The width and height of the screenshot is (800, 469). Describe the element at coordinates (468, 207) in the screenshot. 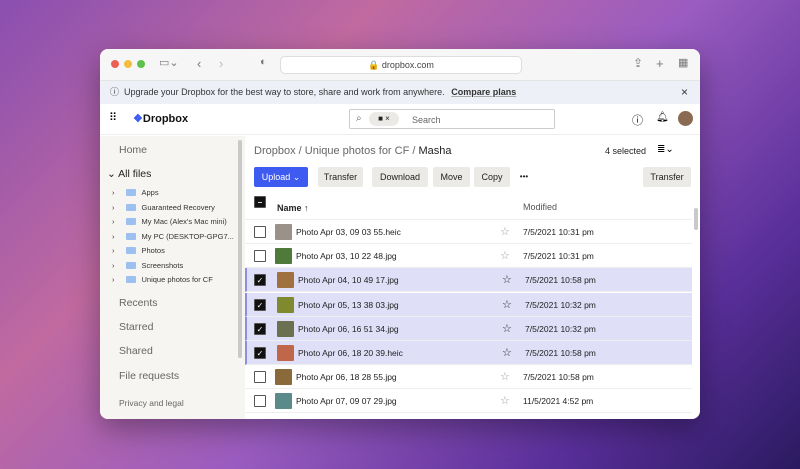

I see `table-header: – Name ↑ Modified` at that location.